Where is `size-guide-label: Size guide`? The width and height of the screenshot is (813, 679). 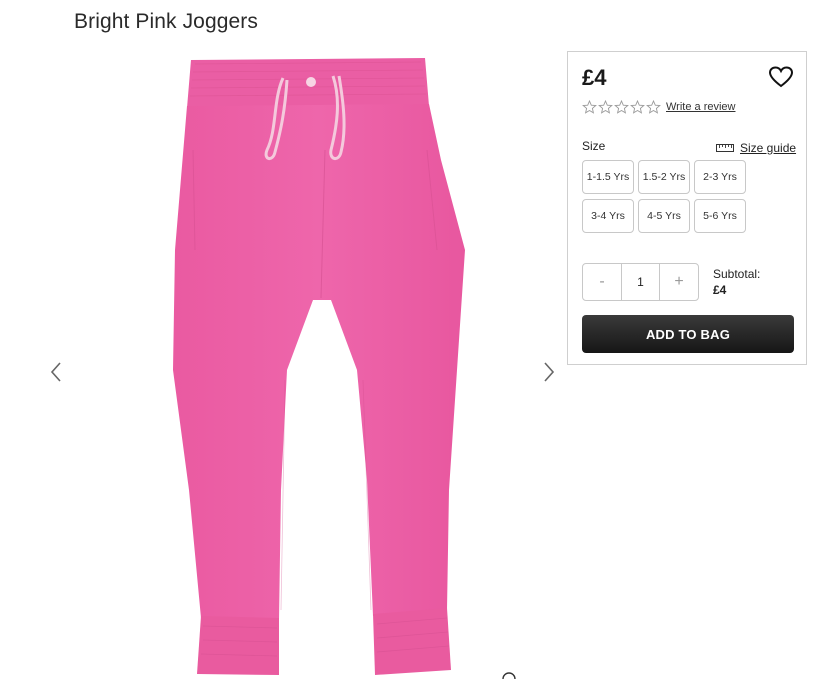 size-guide-label: Size guide is located at coordinates (768, 148).